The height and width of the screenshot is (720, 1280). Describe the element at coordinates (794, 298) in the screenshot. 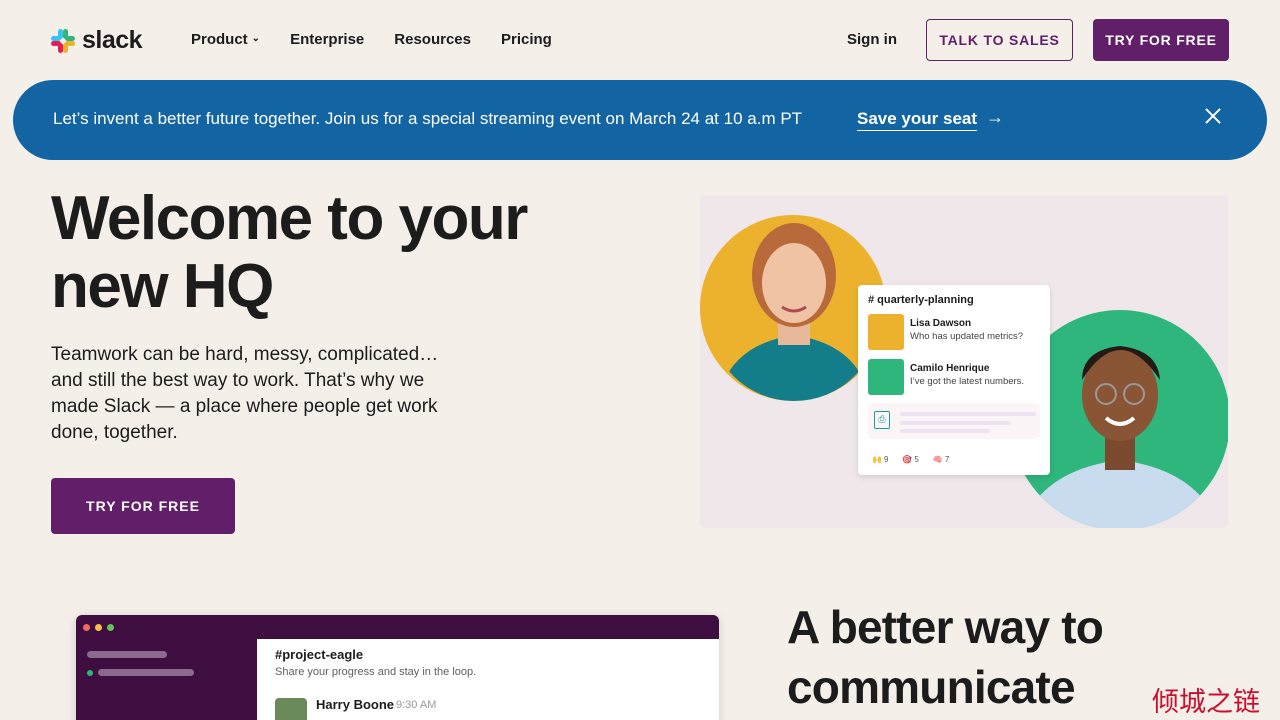

I see `woman-photo` at that location.